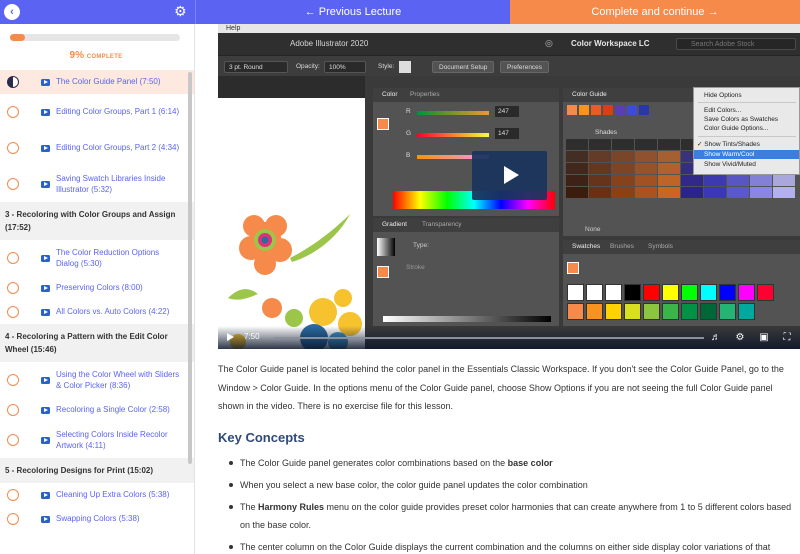 The height and width of the screenshot is (554, 800). I want to click on lesson-title: Preserving Colors (8:00), so click(99, 288).